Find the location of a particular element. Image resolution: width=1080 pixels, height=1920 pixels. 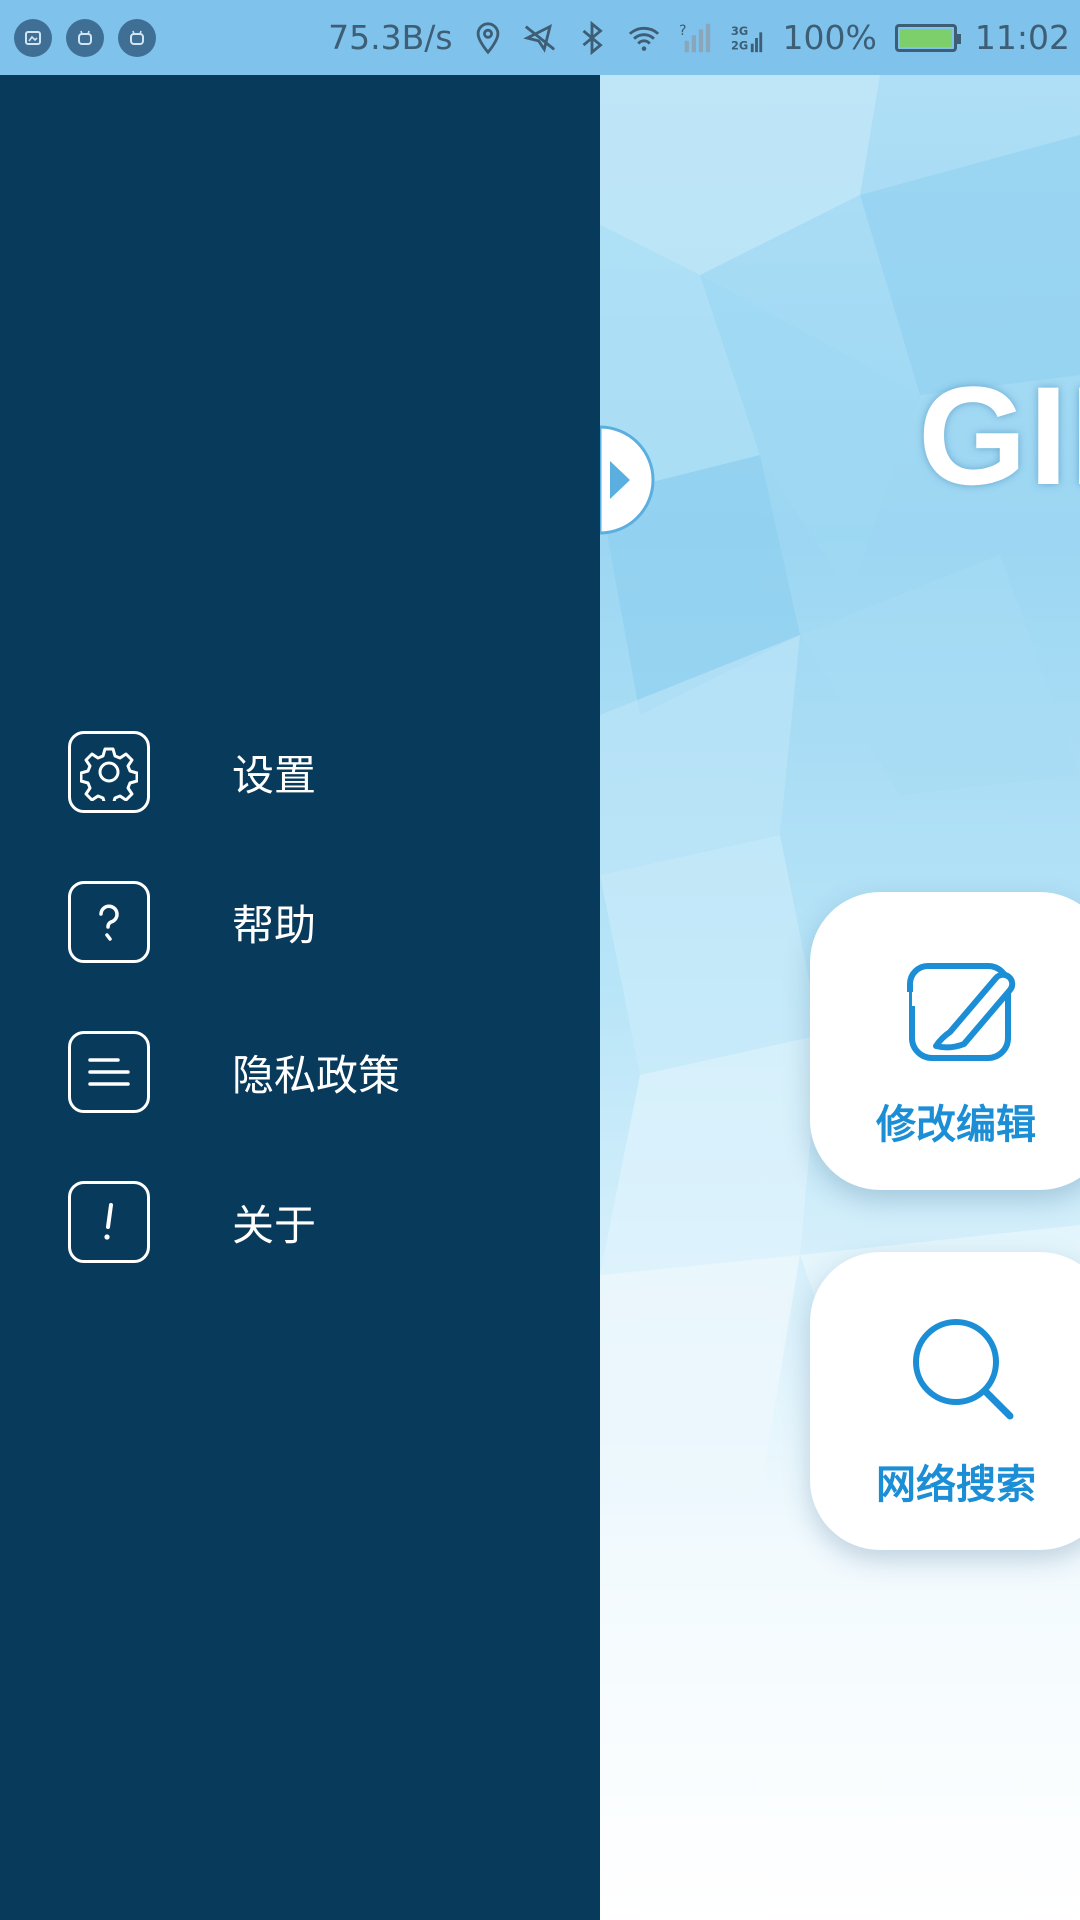

menu-label-help: 帮助 is located at coordinates (274, 925).